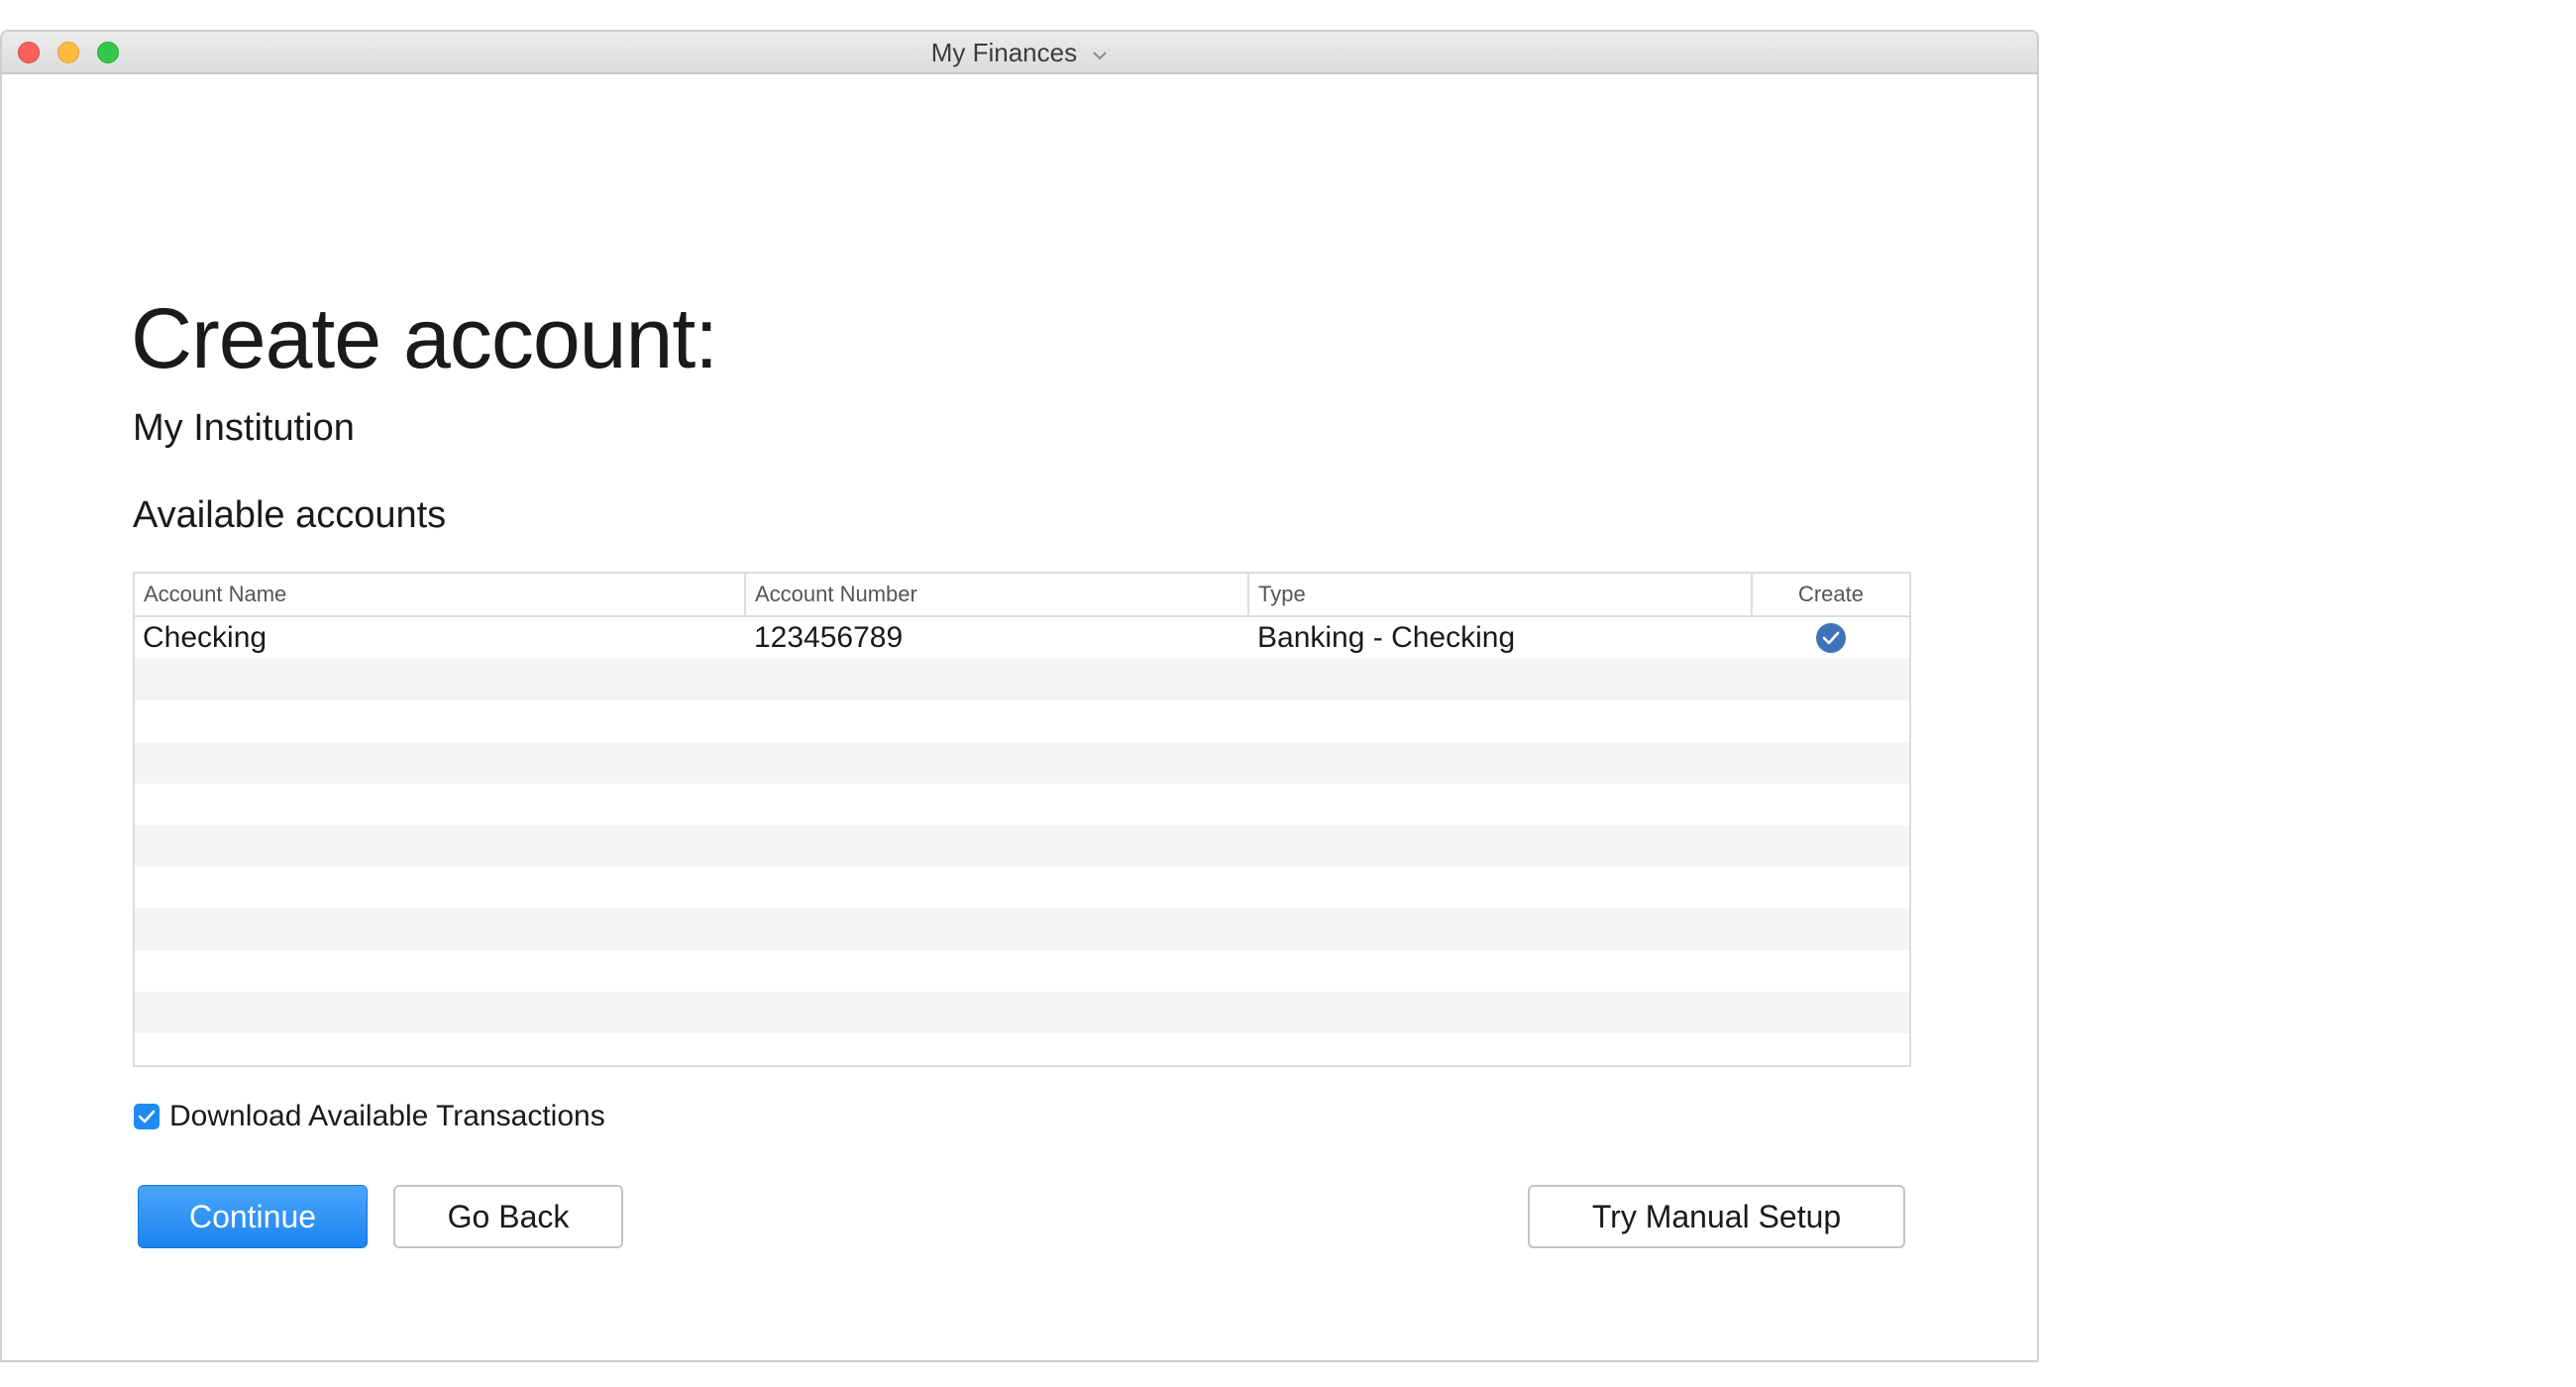 The height and width of the screenshot is (1387, 2576). I want to click on download-transactions-option: Download Available Transactions, so click(369, 1116).